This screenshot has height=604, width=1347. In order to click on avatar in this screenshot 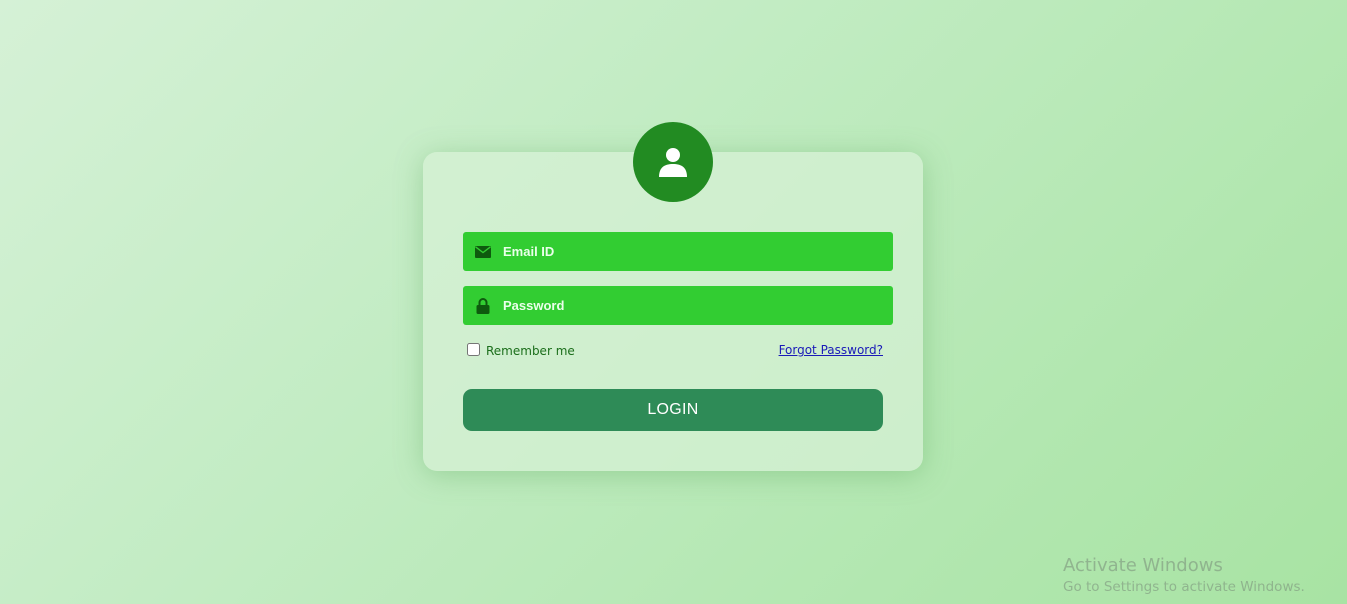, I will do `click(673, 162)`.